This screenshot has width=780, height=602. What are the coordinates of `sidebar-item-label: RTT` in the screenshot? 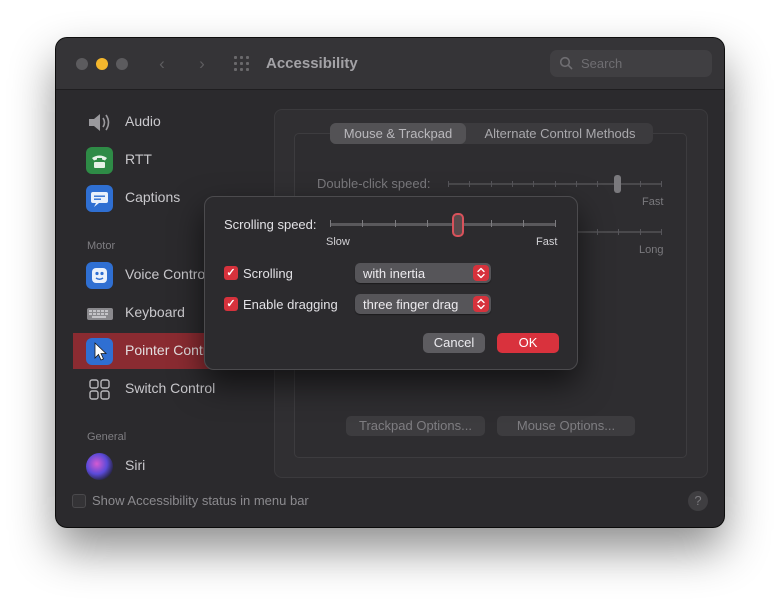 It's located at (138, 159).